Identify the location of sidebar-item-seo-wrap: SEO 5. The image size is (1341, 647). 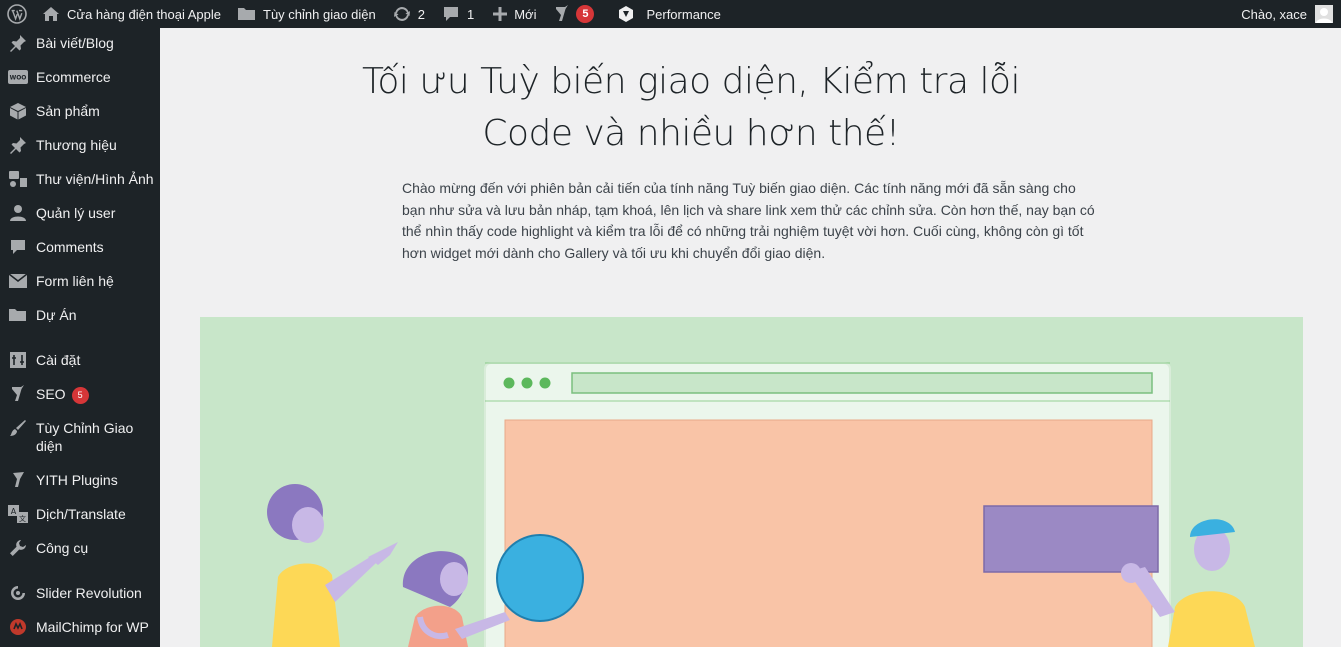
(62, 394).